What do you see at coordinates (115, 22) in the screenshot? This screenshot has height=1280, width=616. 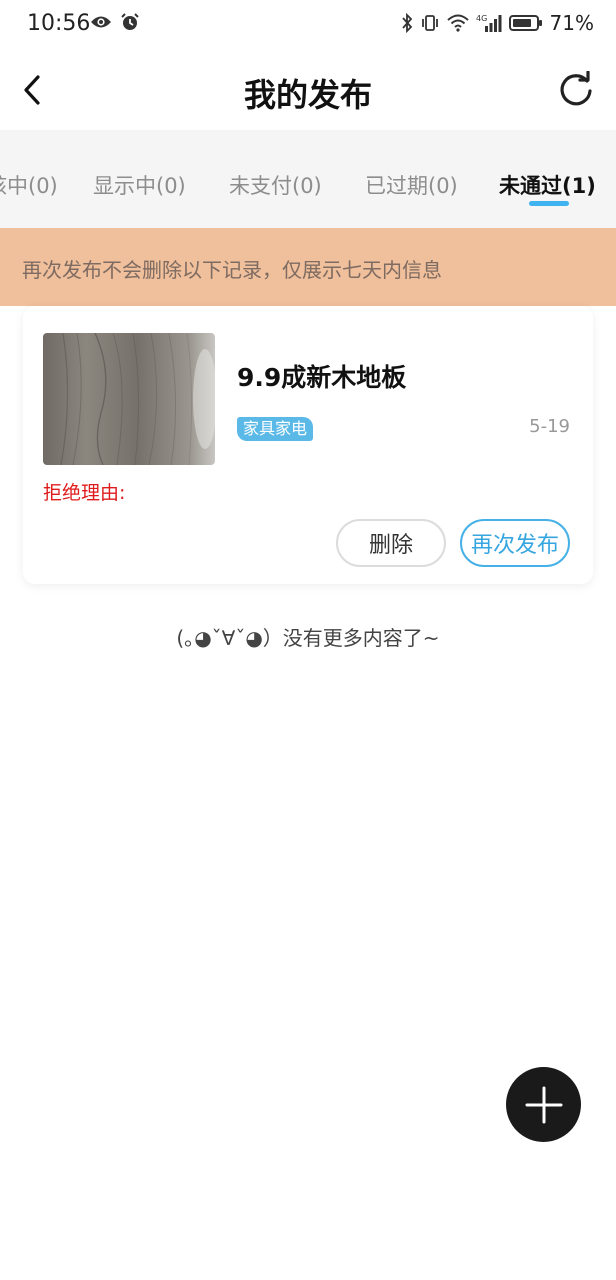 I see `status-left-icons` at bounding box center [115, 22].